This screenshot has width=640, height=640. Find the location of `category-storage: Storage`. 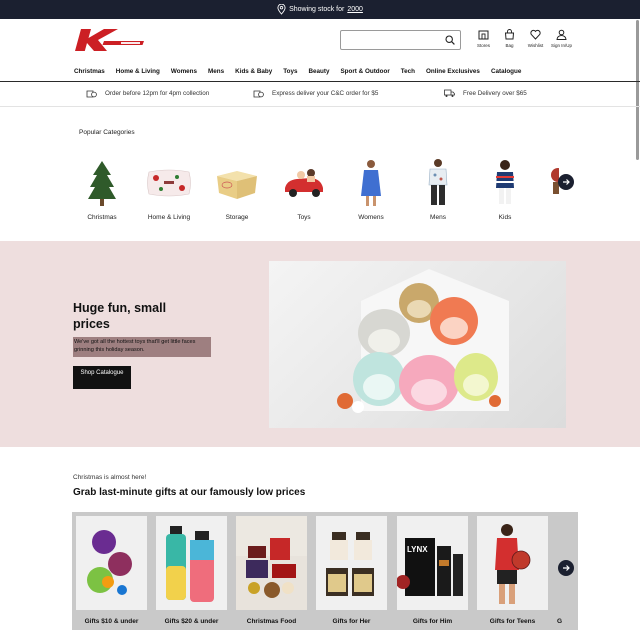

category-storage: Storage is located at coordinates (237, 188).